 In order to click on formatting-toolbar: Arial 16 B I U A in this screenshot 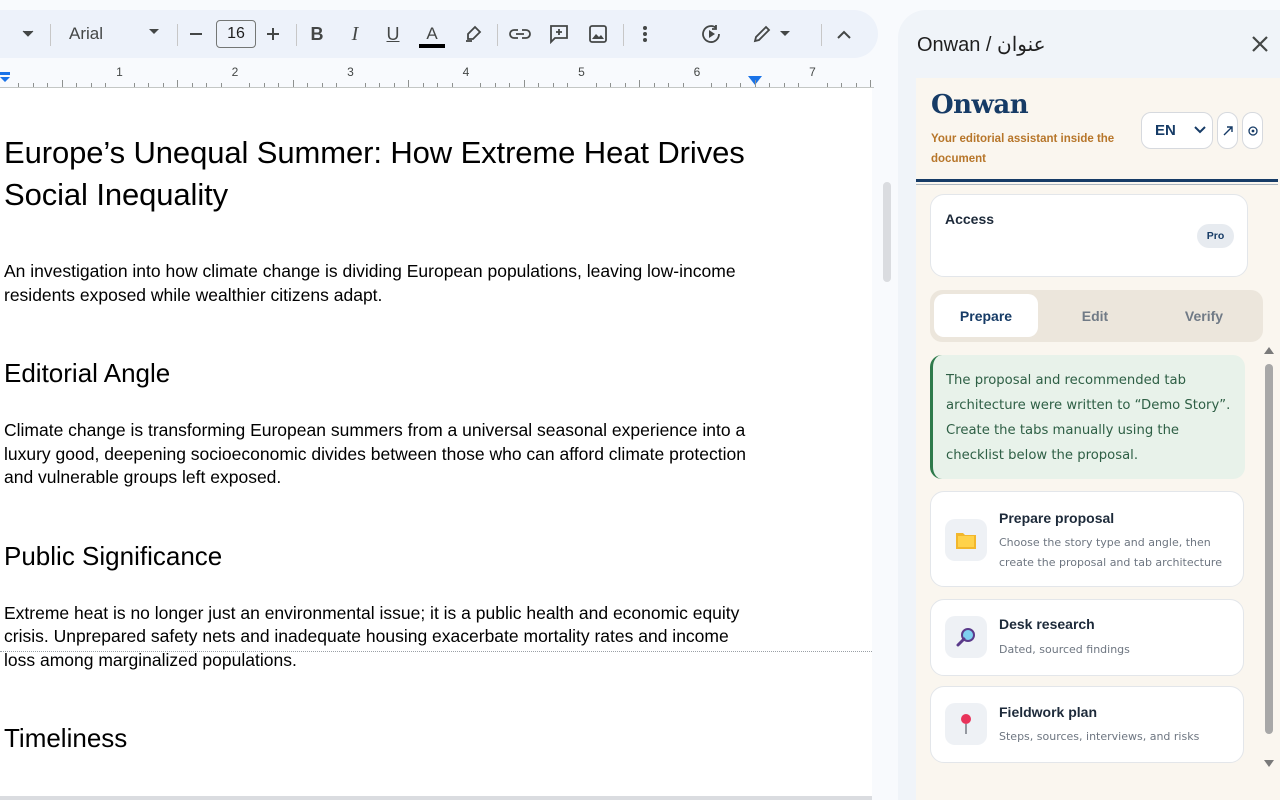, I will do `click(439, 34)`.